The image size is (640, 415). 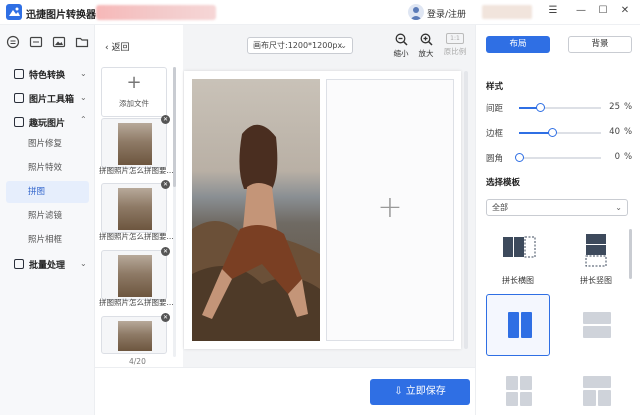 What do you see at coordinates (61, 15) in the screenshot?
I see `app-title: 迅捷图片转换器` at bounding box center [61, 15].